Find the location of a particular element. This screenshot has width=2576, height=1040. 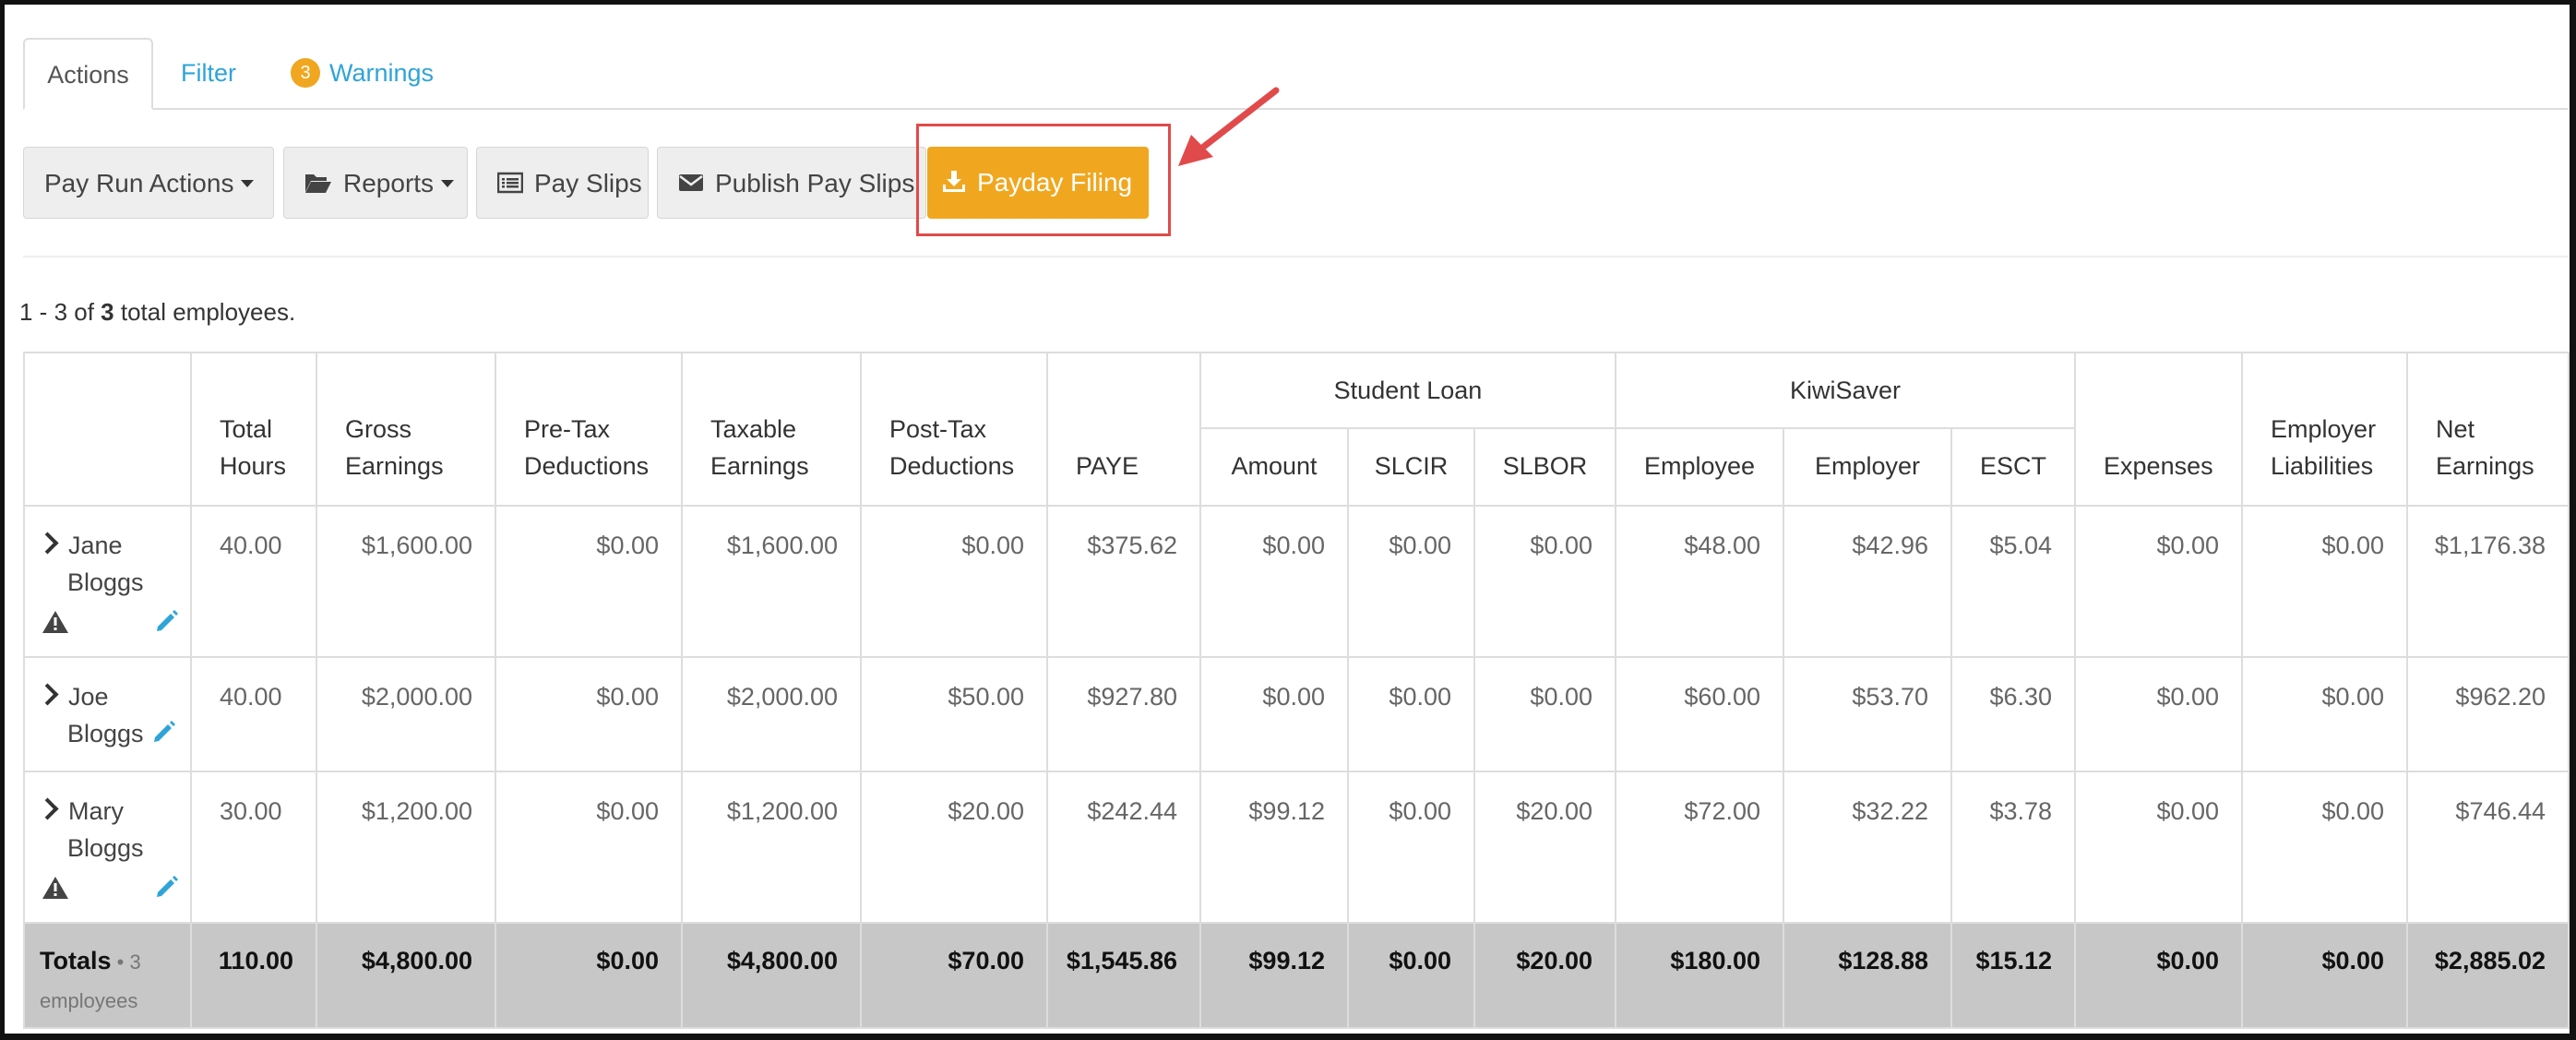

employee-name-cell: Mary Bloggs is located at coordinates (107, 847).